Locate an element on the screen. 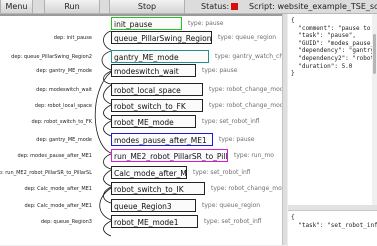 The image size is (377, 246). task-node: robot_switch_to_IK is located at coordinates (158, 188).